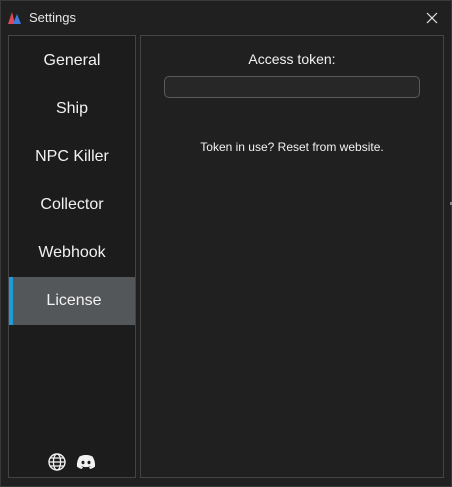  Describe the element at coordinates (292, 59) in the screenshot. I see `access-token-label: Access token:` at that location.